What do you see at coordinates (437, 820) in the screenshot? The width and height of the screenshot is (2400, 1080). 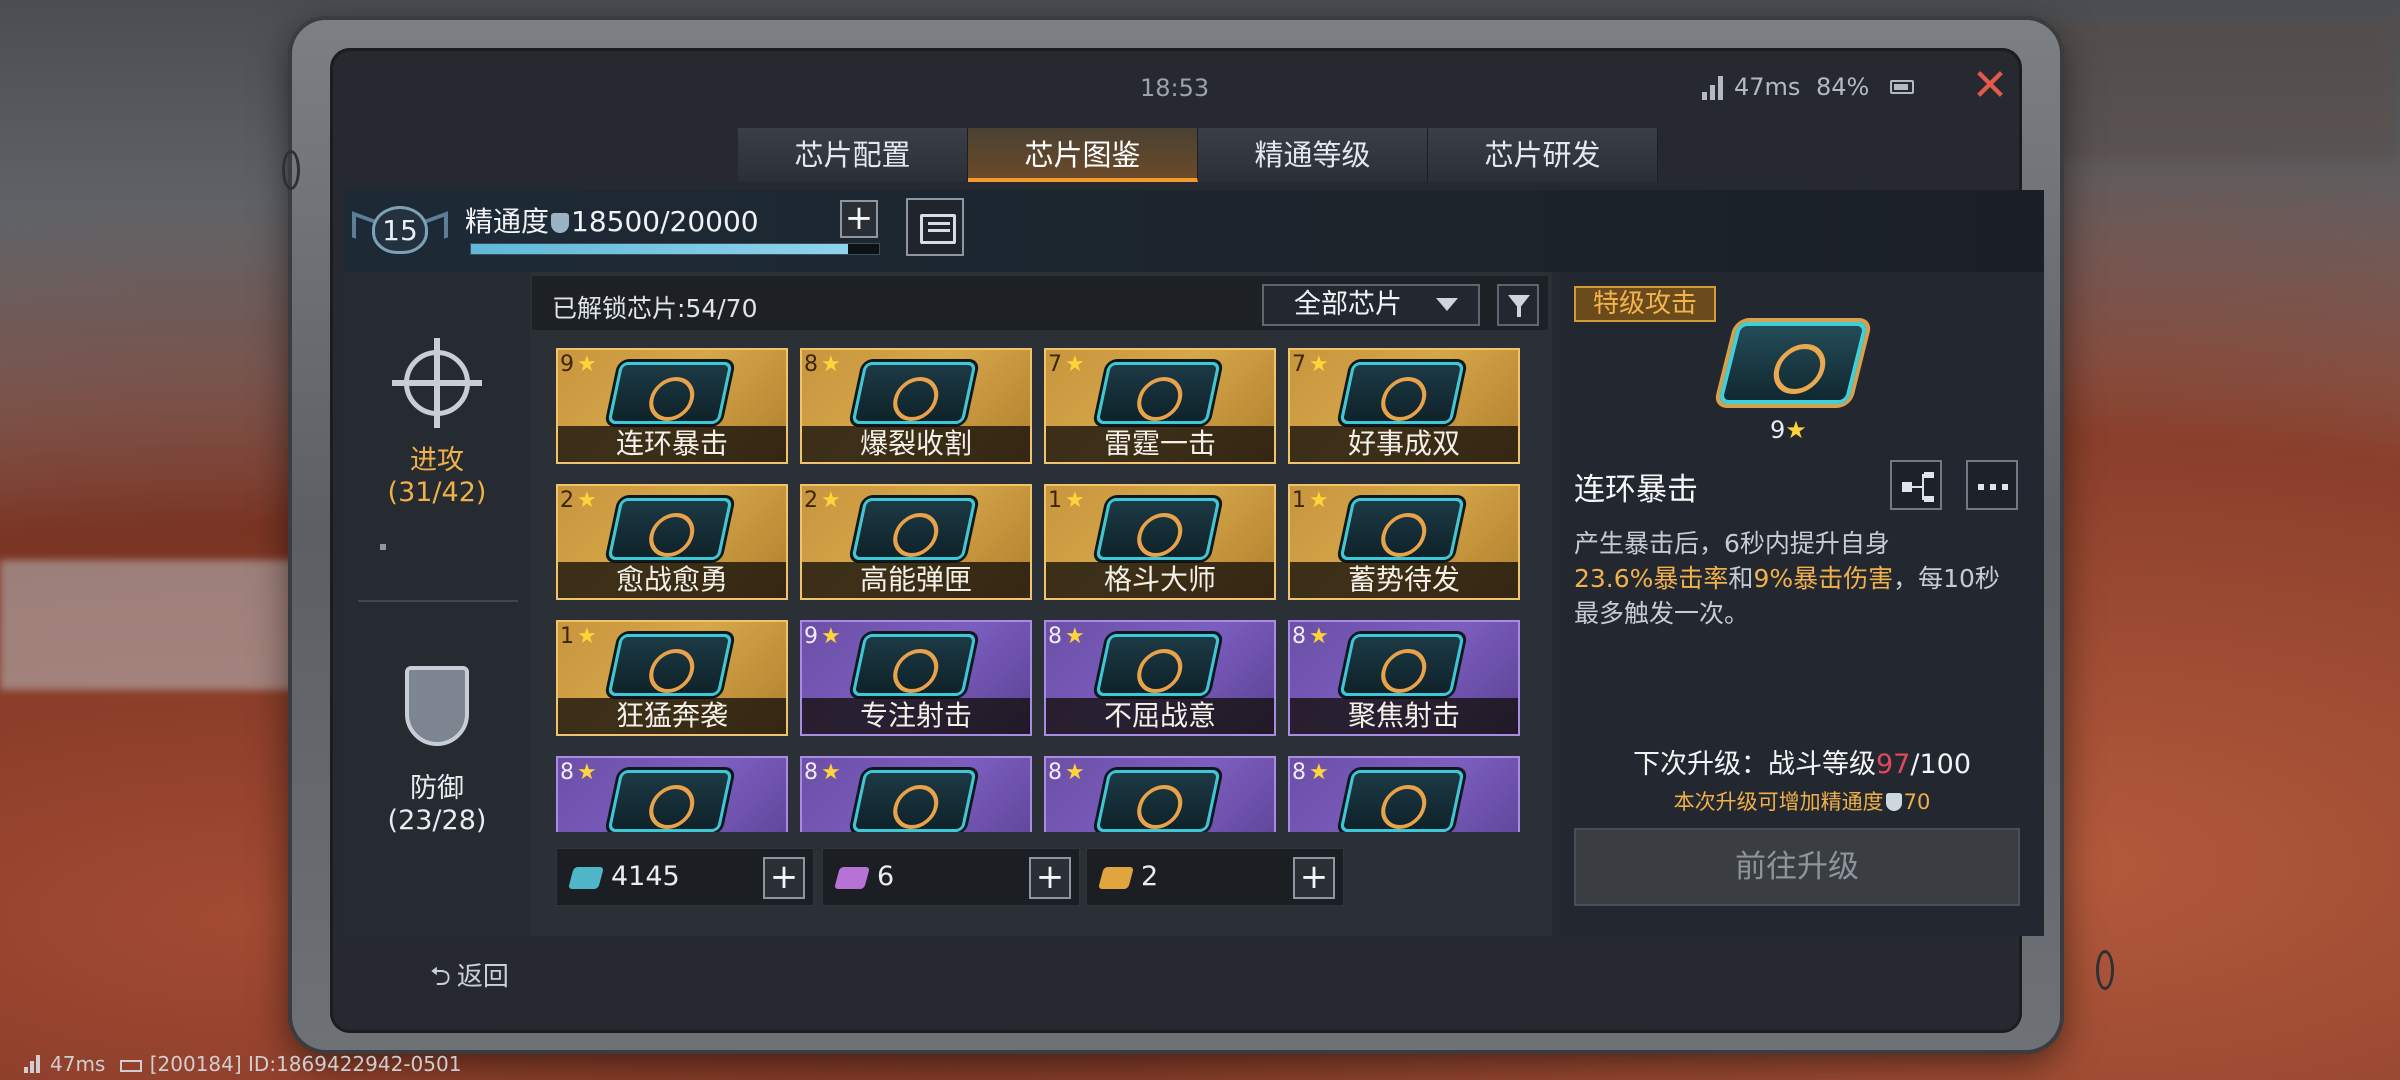 I see `sidebar-defense-count: (23/28)` at bounding box center [437, 820].